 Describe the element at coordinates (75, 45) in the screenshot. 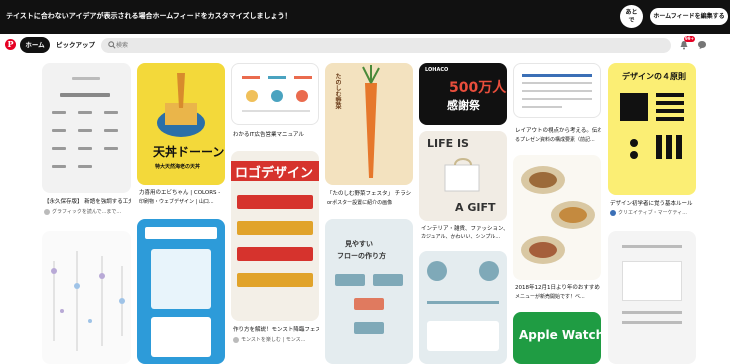

I see `tab-pickup: ピックアップ` at that location.